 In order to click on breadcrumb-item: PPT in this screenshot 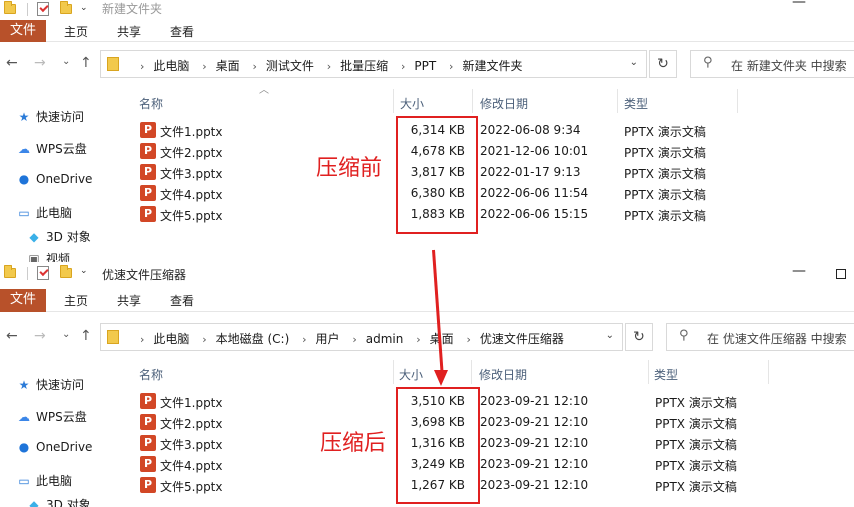, I will do `click(425, 66)`.